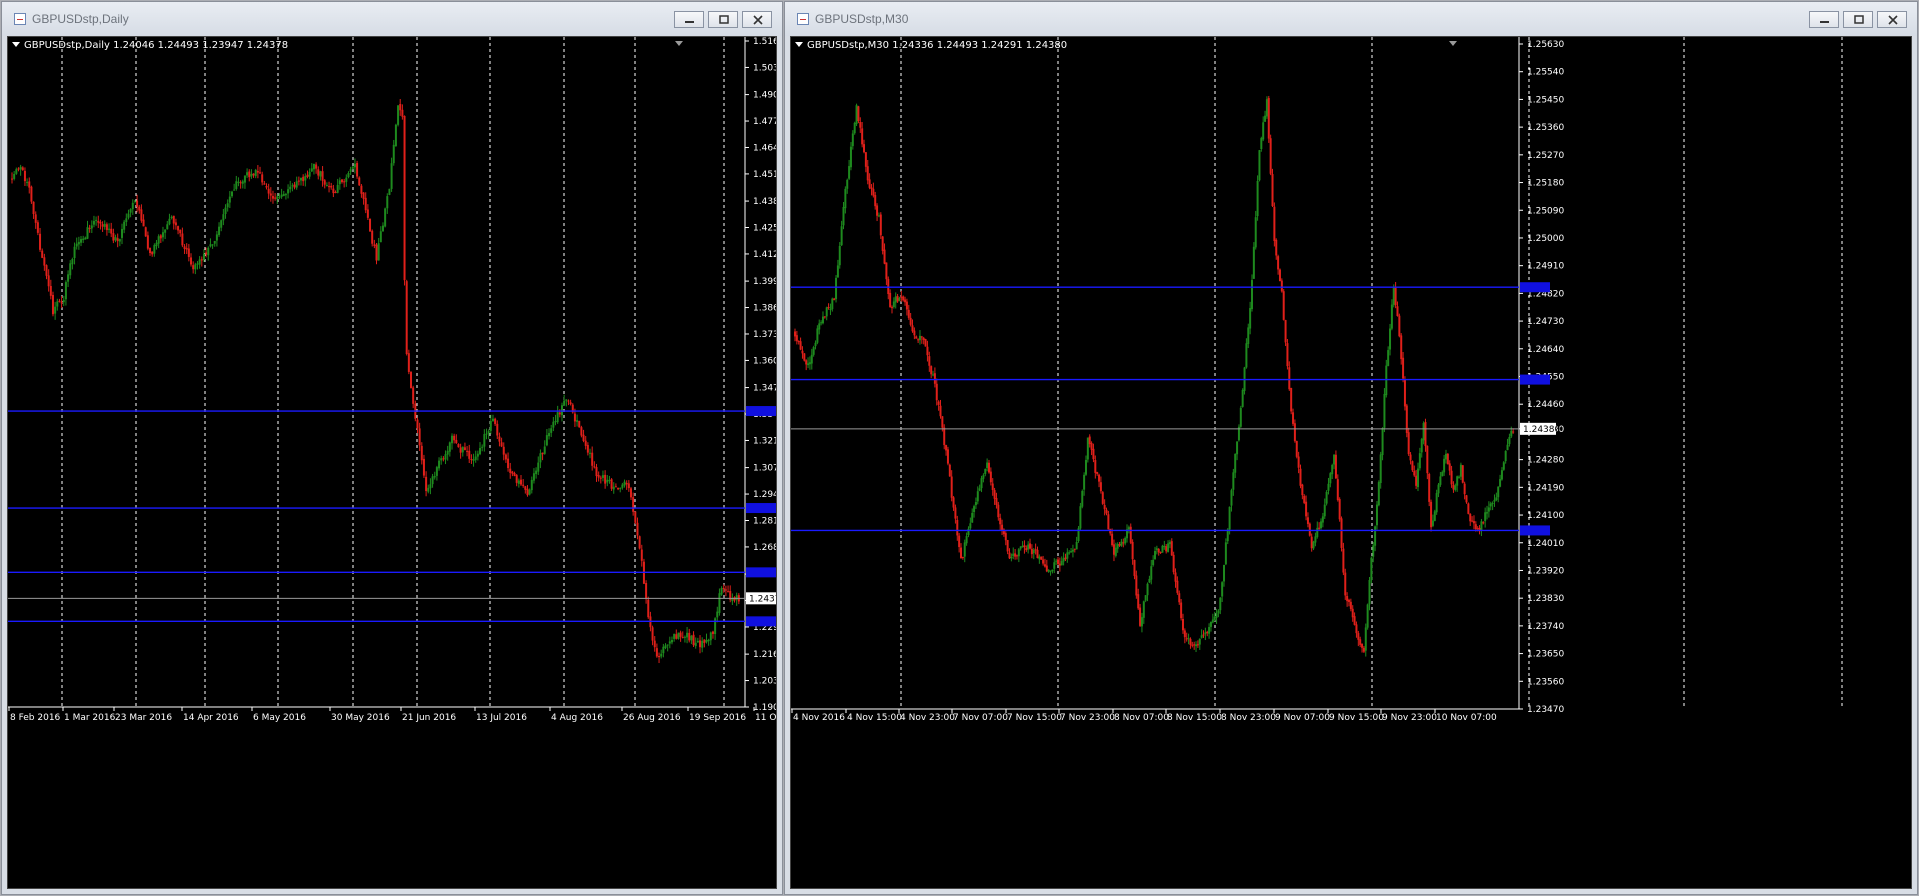 This screenshot has width=1919, height=896. Describe the element at coordinates (765, 309) in the screenshot. I see `y-tick-label: 1.38620` at that location.